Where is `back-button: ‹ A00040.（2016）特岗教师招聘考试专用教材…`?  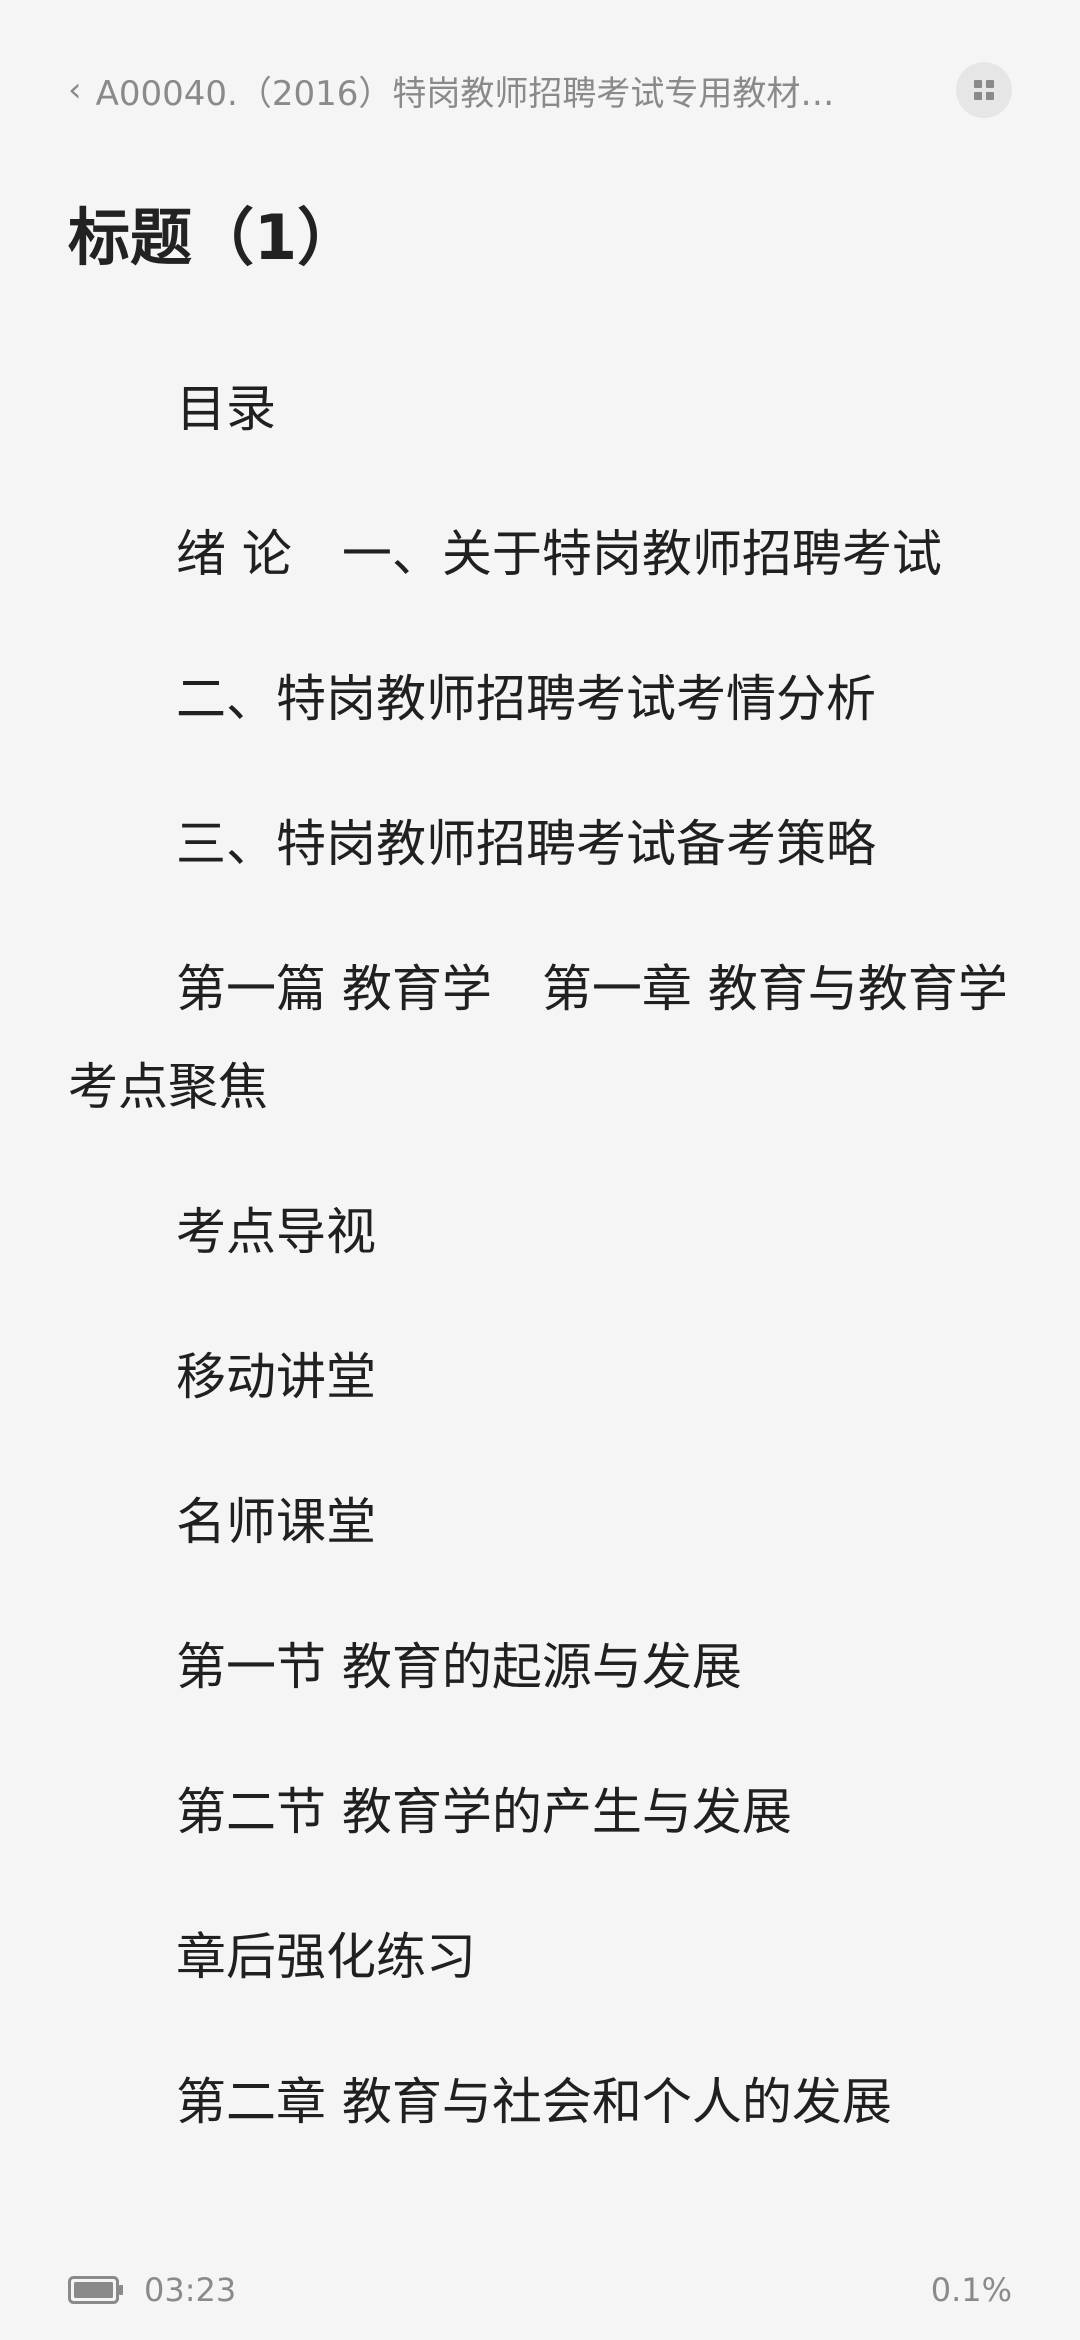
back-button: ‹ A00040.（2016）特岗教师招聘考试专用教材… is located at coordinates (462, 90).